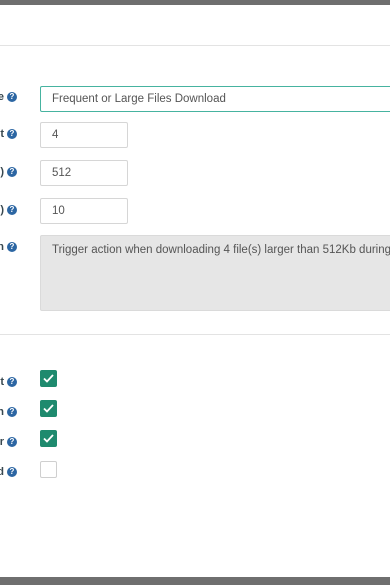  I want to click on option-3-checkbox, so click(48, 438).